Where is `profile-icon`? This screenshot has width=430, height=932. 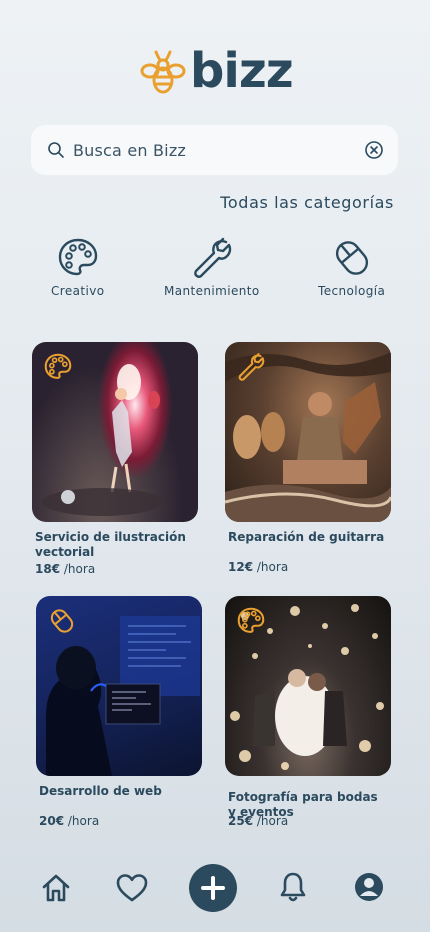 profile-icon is located at coordinates (369, 887).